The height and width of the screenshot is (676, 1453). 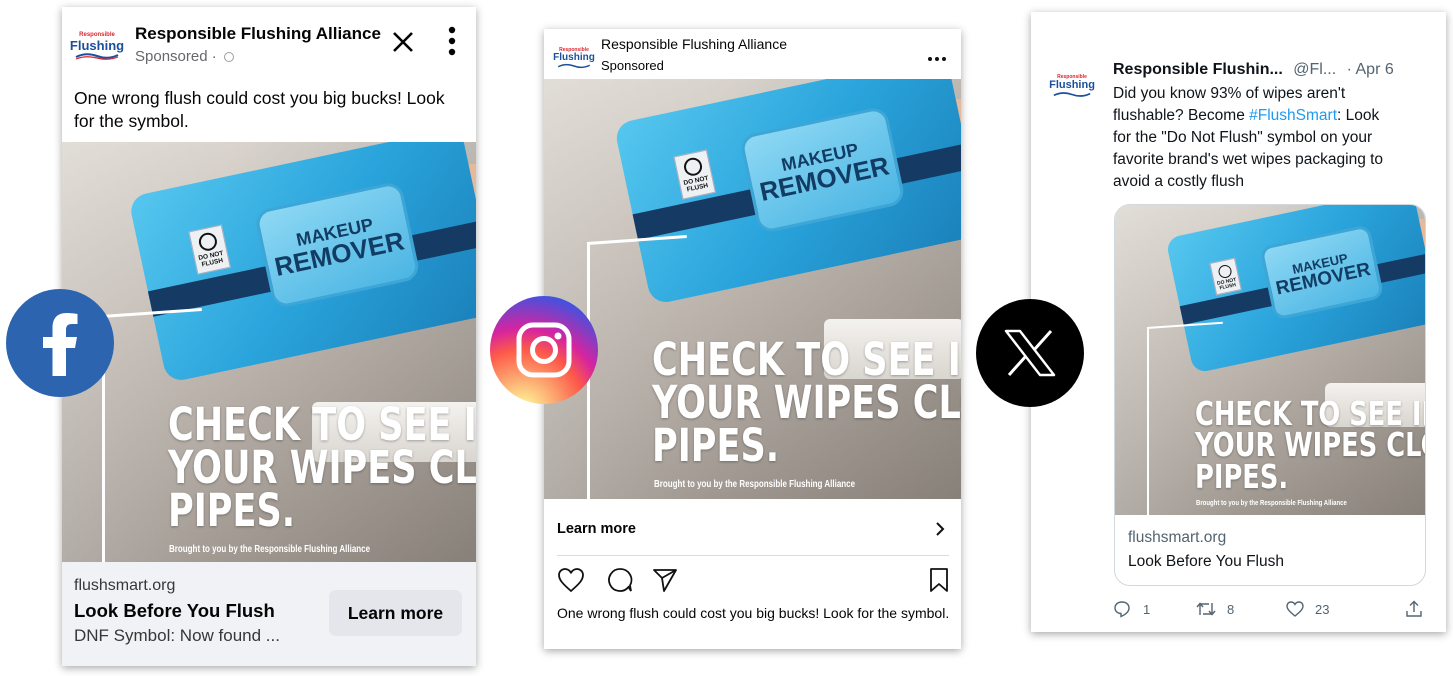 I want to click on like-icon, so click(x=1295, y=609).